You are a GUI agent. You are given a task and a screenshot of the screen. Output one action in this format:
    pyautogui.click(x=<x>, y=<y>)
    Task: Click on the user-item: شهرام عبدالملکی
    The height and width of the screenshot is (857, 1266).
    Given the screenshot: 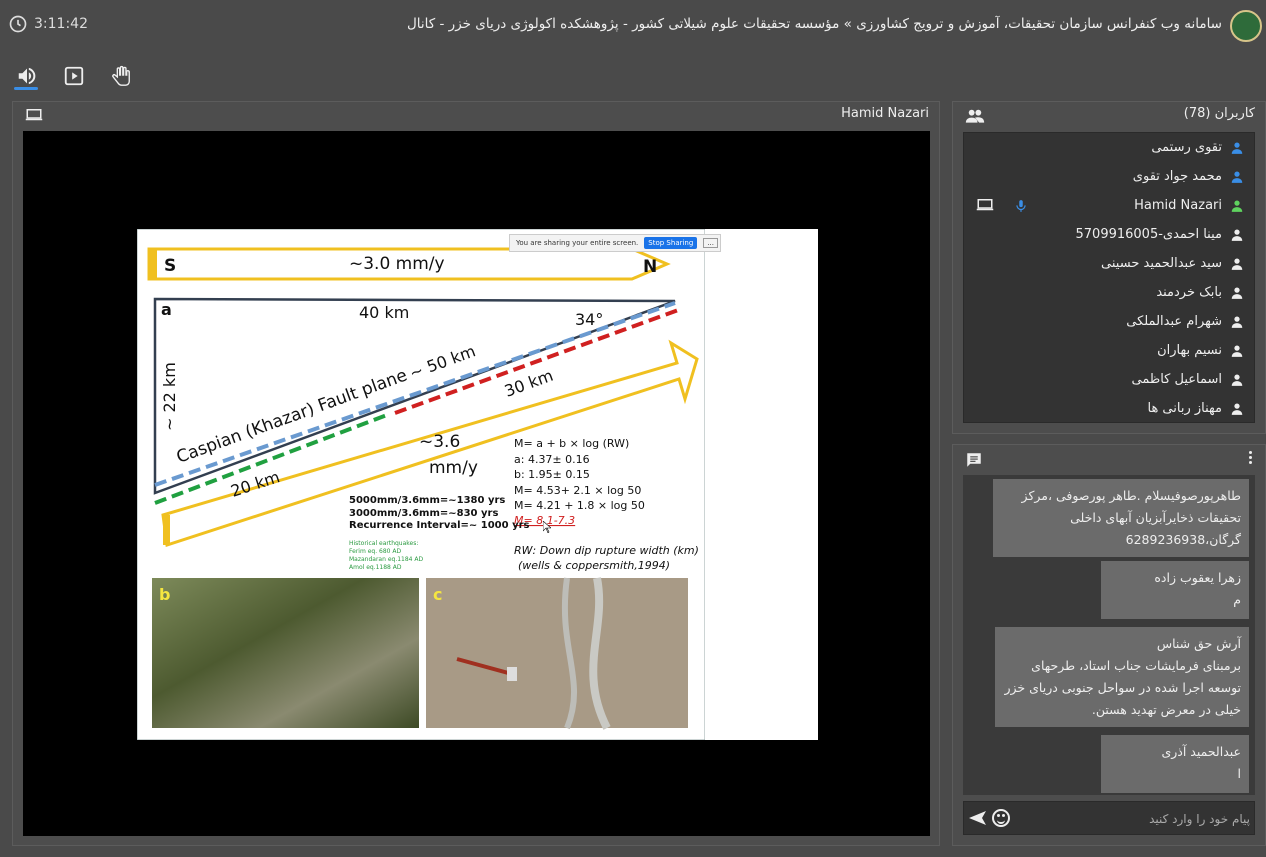 What is the action you would take?
    pyautogui.click(x=1109, y=321)
    